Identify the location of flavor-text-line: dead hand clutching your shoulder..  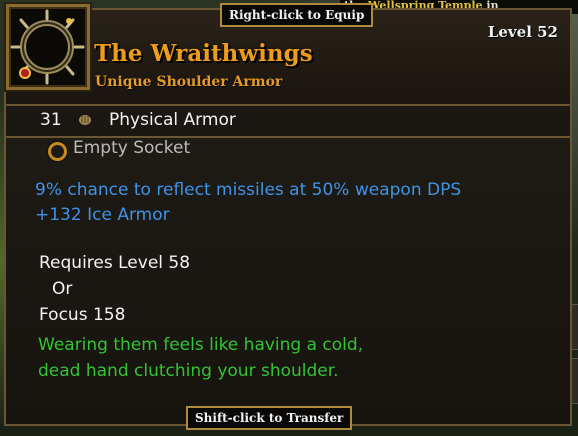
(188, 371).